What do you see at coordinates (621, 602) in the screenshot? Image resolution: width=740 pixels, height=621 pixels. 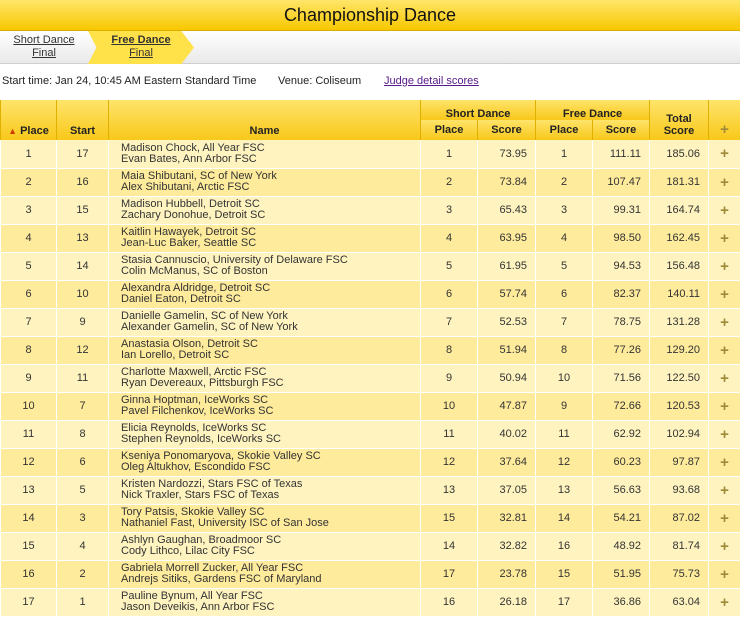 I see `cell-fd-score: 36.86` at bounding box center [621, 602].